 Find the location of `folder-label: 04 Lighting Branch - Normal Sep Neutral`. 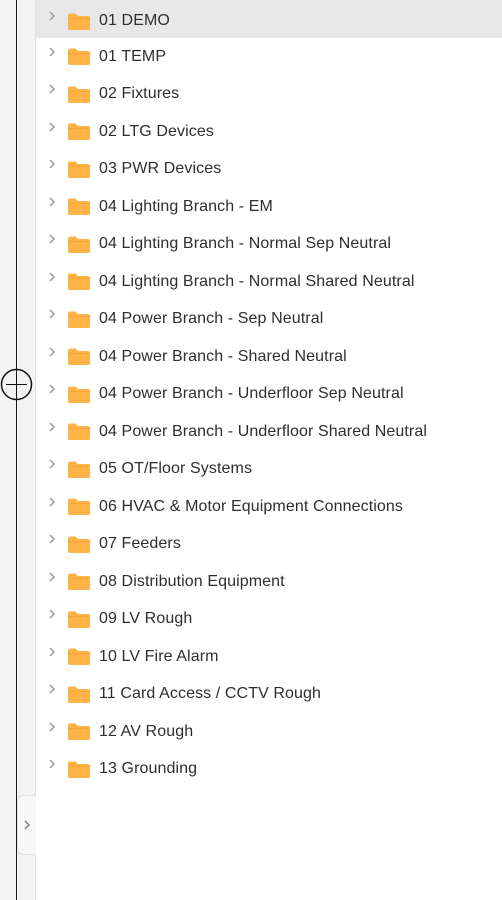

folder-label: 04 Lighting Branch - Normal Sep Neutral is located at coordinates (245, 244).